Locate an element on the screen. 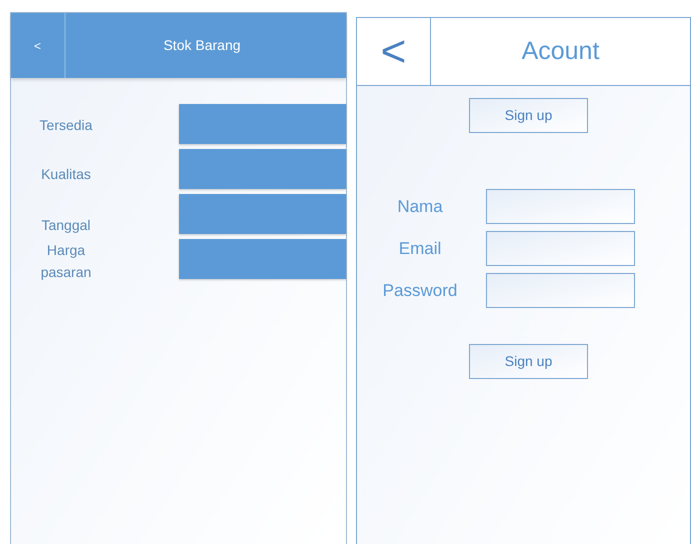 The height and width of the screenshot is (544, 691). field-label: Harga pasaran is located at coordinates (66, 261).